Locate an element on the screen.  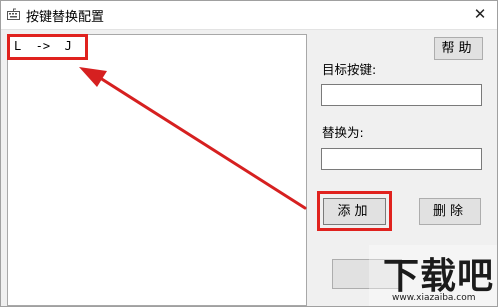
window-title: 按键替换配置 is located at coordinates (65, 17).